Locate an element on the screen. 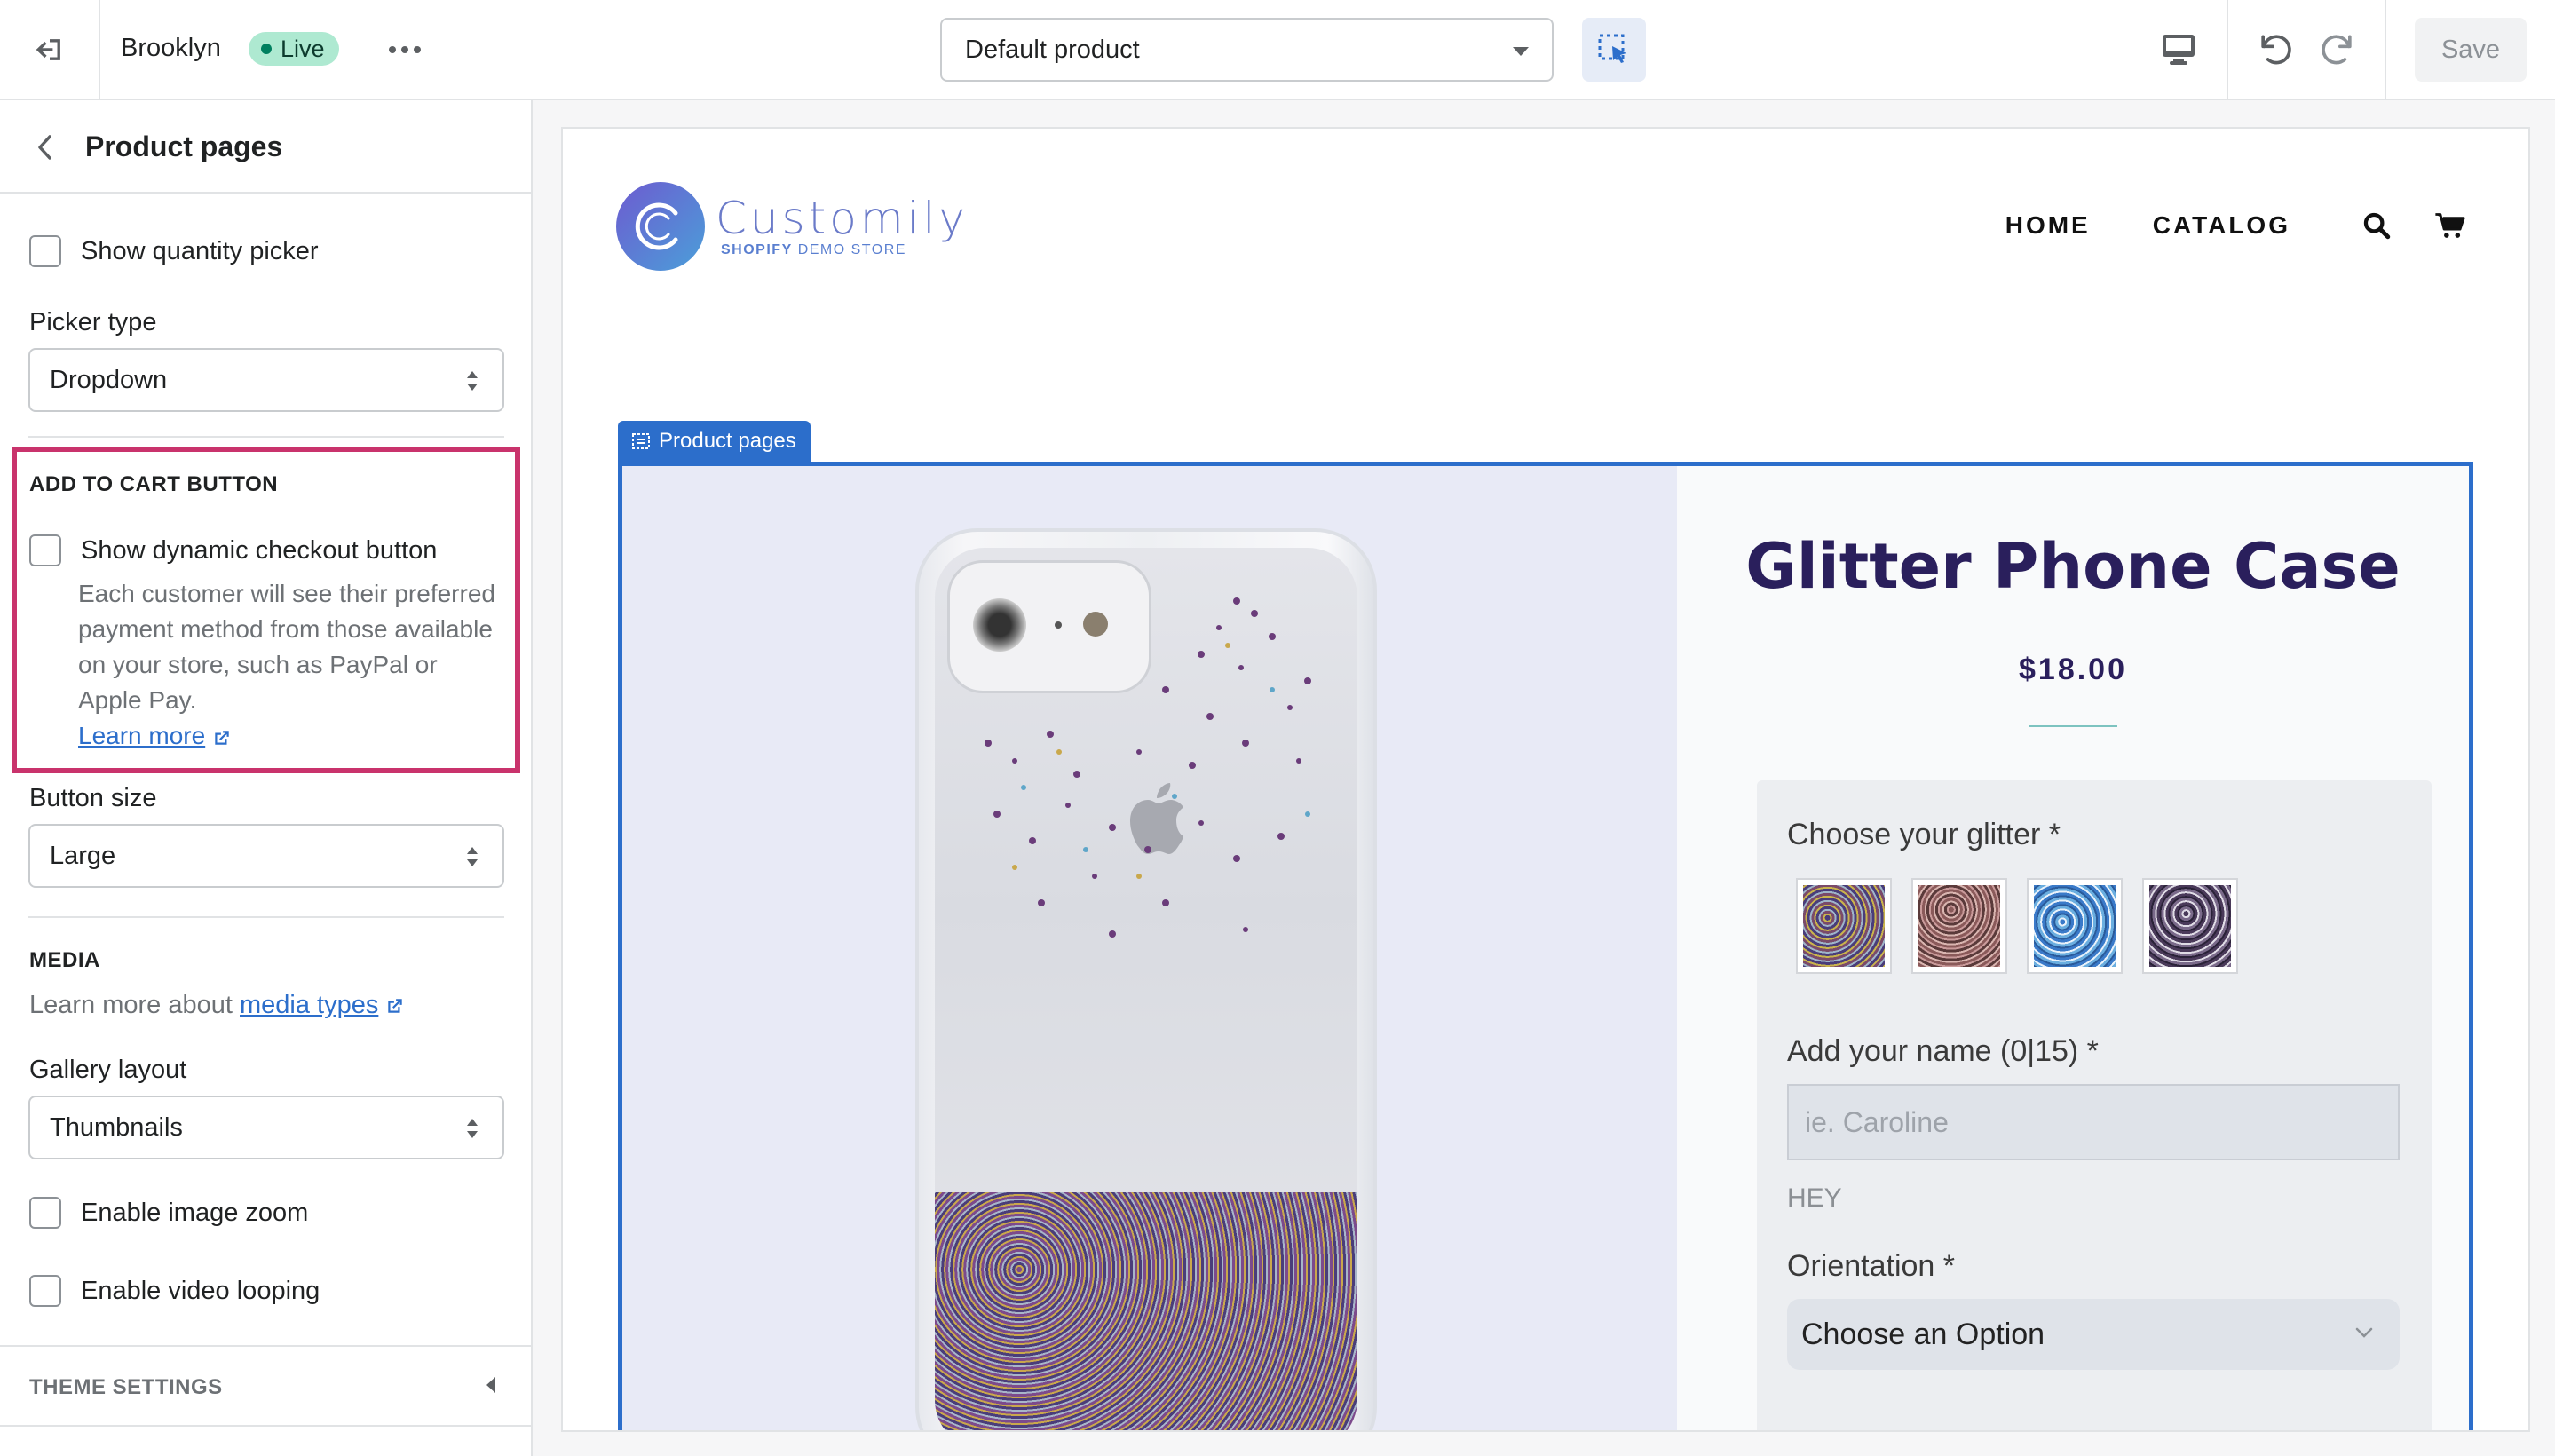  show-quantity-picker-label: Show quantity picker is located at coordinates (200, 250).